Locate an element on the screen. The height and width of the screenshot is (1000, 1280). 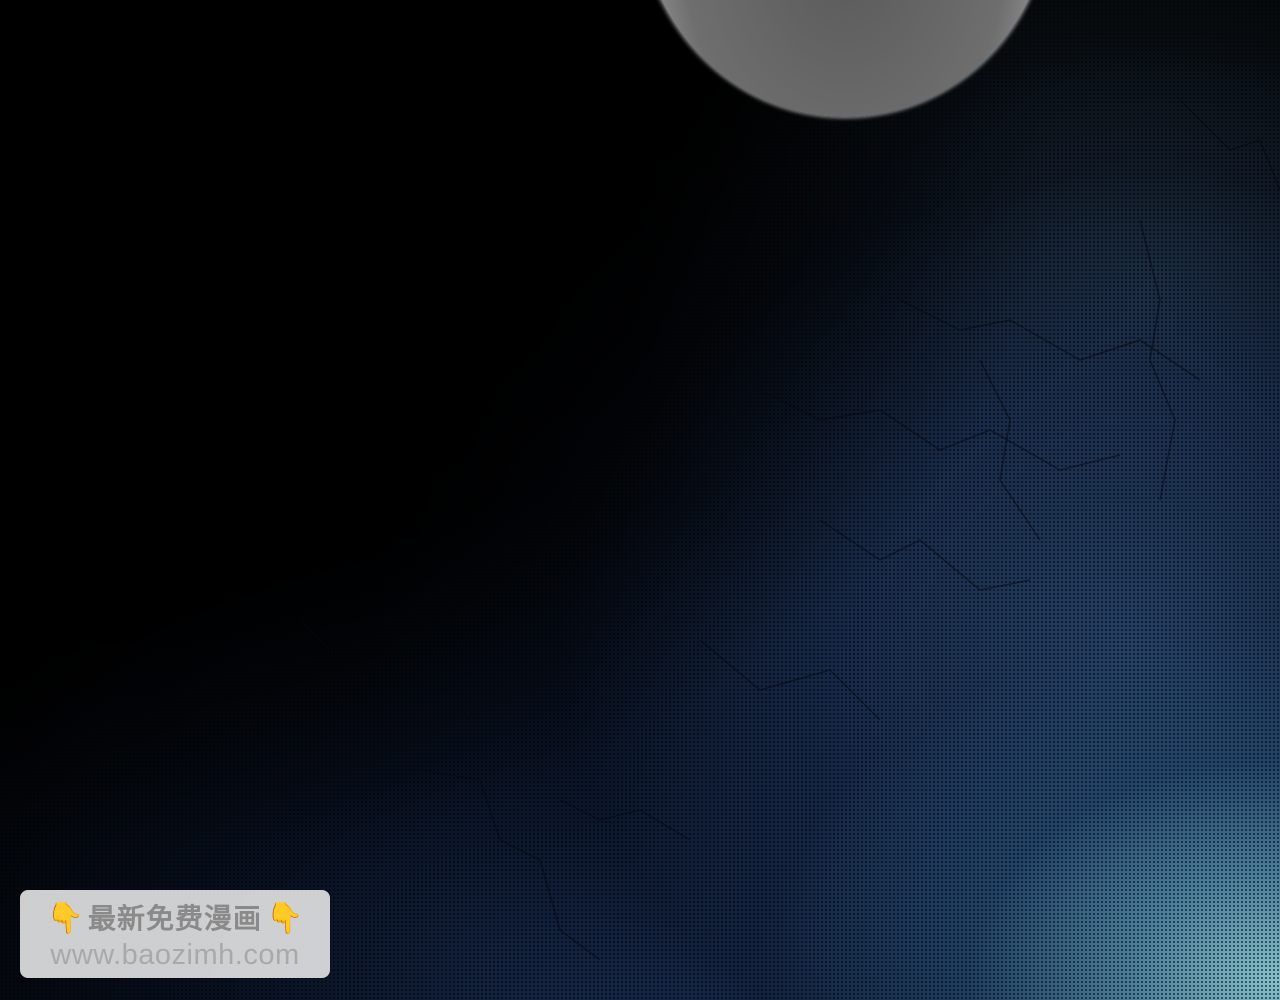
watermark-title-row: 👇 最新免费漫画 👇 is located at coordinates (175, 919).